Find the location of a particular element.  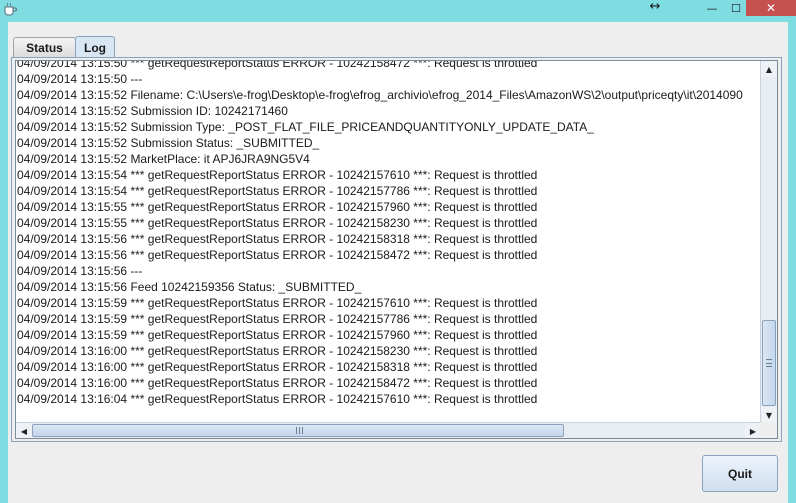

quit-button: Quit is located at coordinates (740, 473).